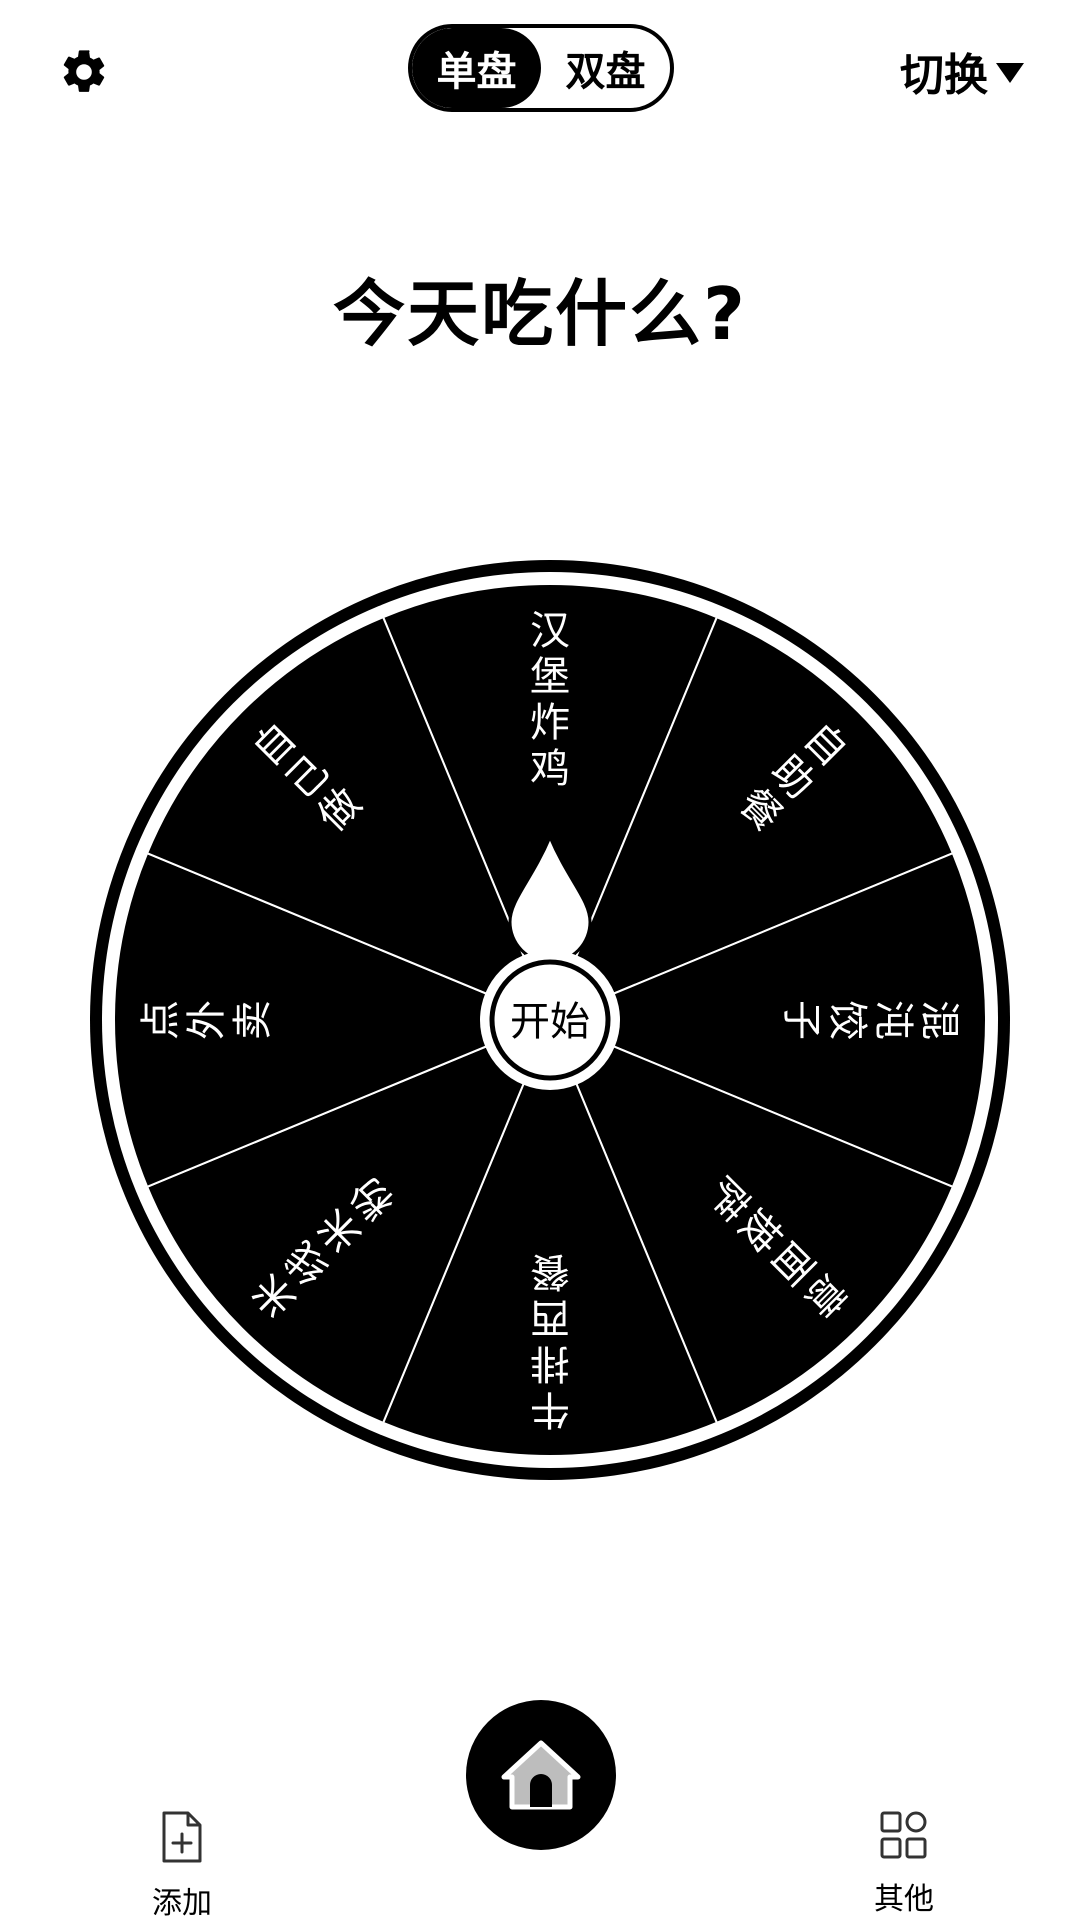 The height and width of the screenshot is (1922, 1080). Describe the element at coordinates (550, 769) in the screenshot. I see `wheel-label-char: 鸡` at that location.